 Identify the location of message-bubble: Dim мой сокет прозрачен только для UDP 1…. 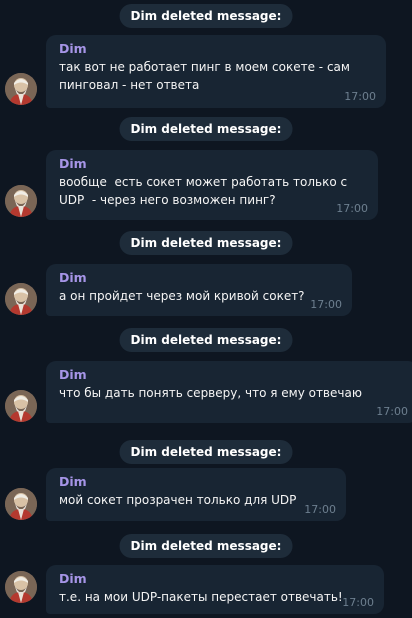
(196, 494).